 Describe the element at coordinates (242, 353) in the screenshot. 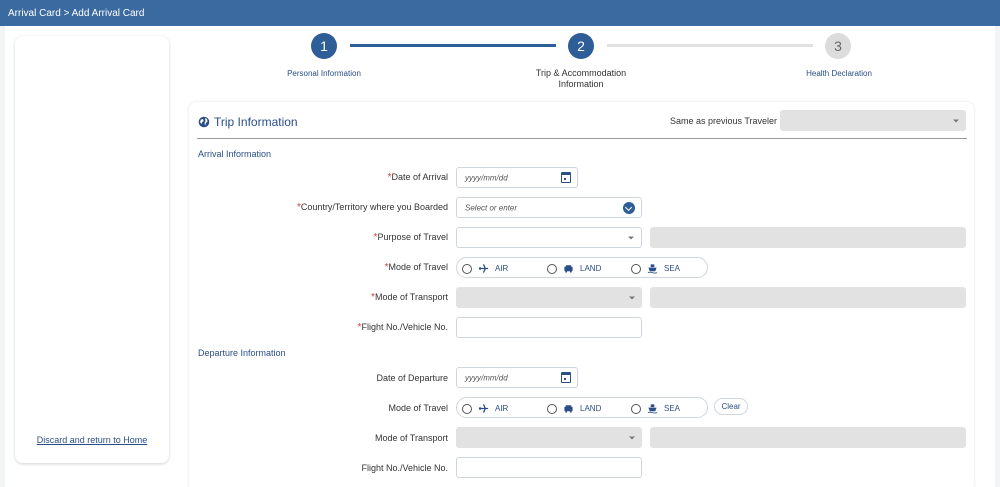

I see `departure-section-title: Departure Information` at that location.